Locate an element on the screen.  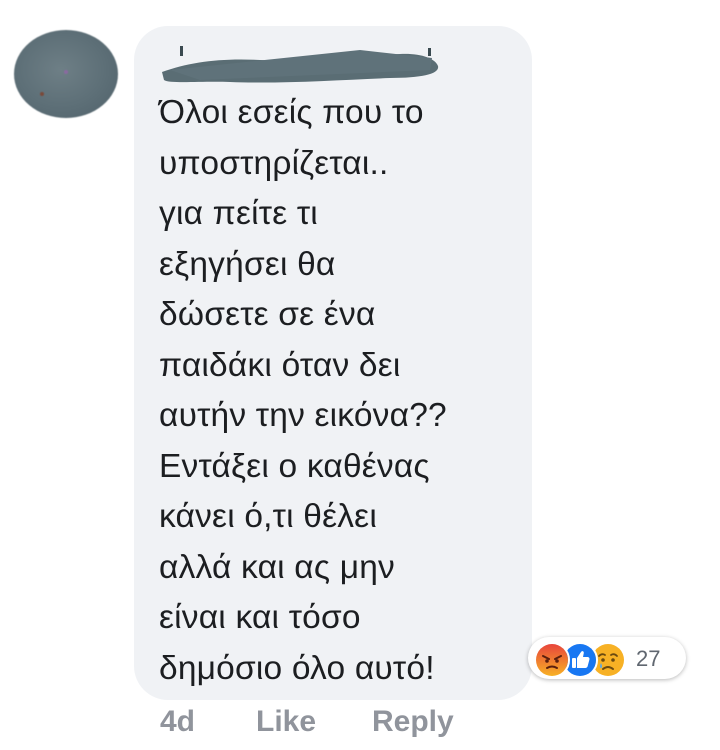
angry-icon is located at coordinates (552, 660).